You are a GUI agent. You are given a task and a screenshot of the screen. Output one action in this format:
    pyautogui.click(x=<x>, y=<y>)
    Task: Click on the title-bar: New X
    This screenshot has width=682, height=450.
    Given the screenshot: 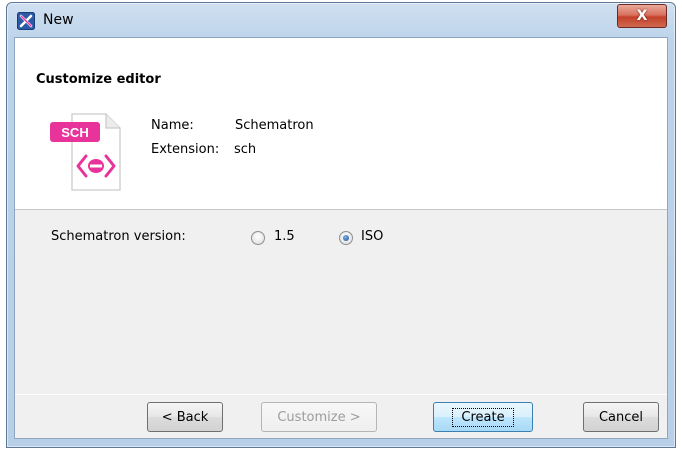 What is the action you would take?
    pyautogui.click(x=341, y=21)
    